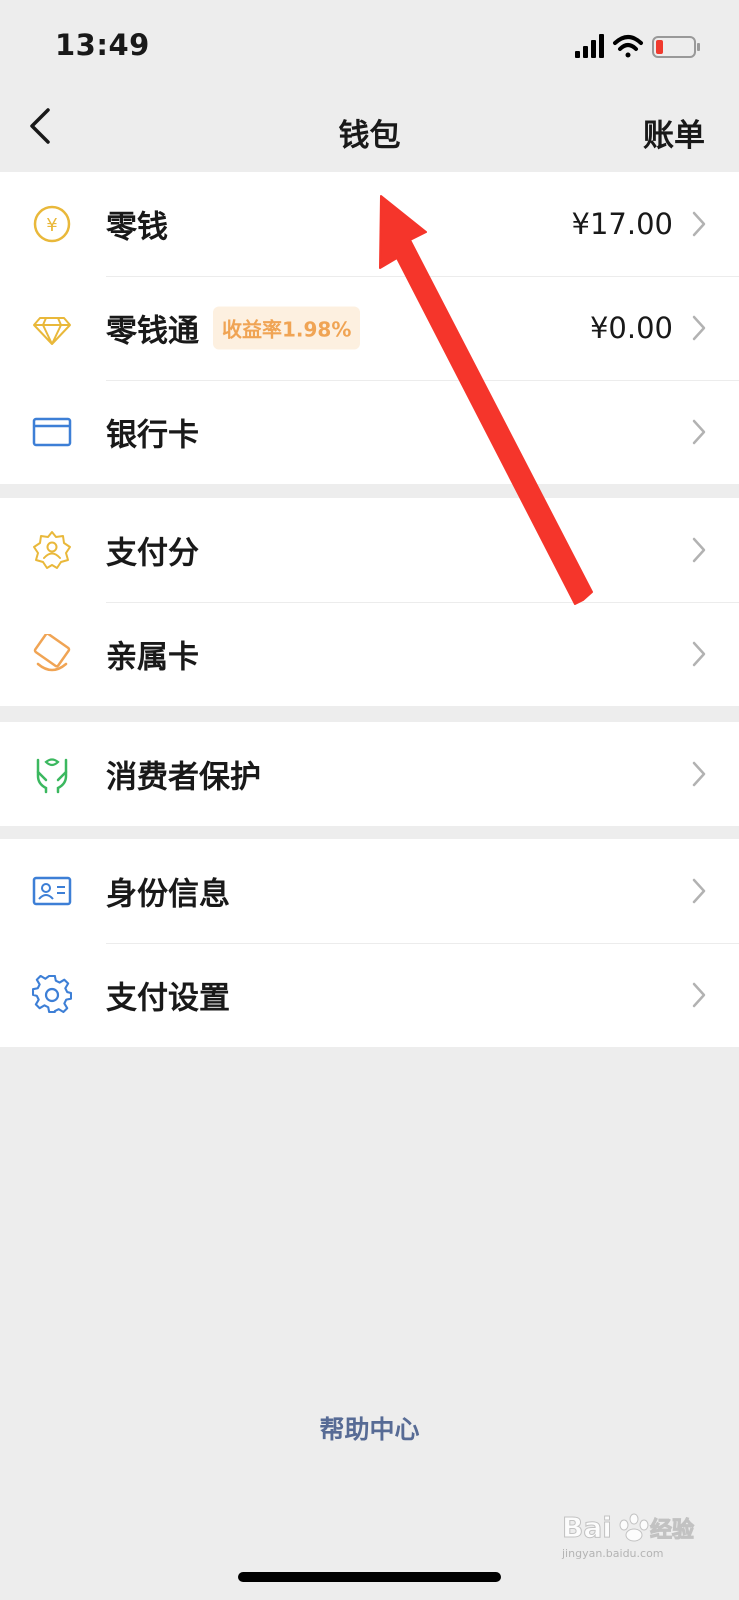 The width and height of the screenshot is (739, 1600). I want to click on identity-settings-group: 身份信息 支付设置, so click(369, 943).